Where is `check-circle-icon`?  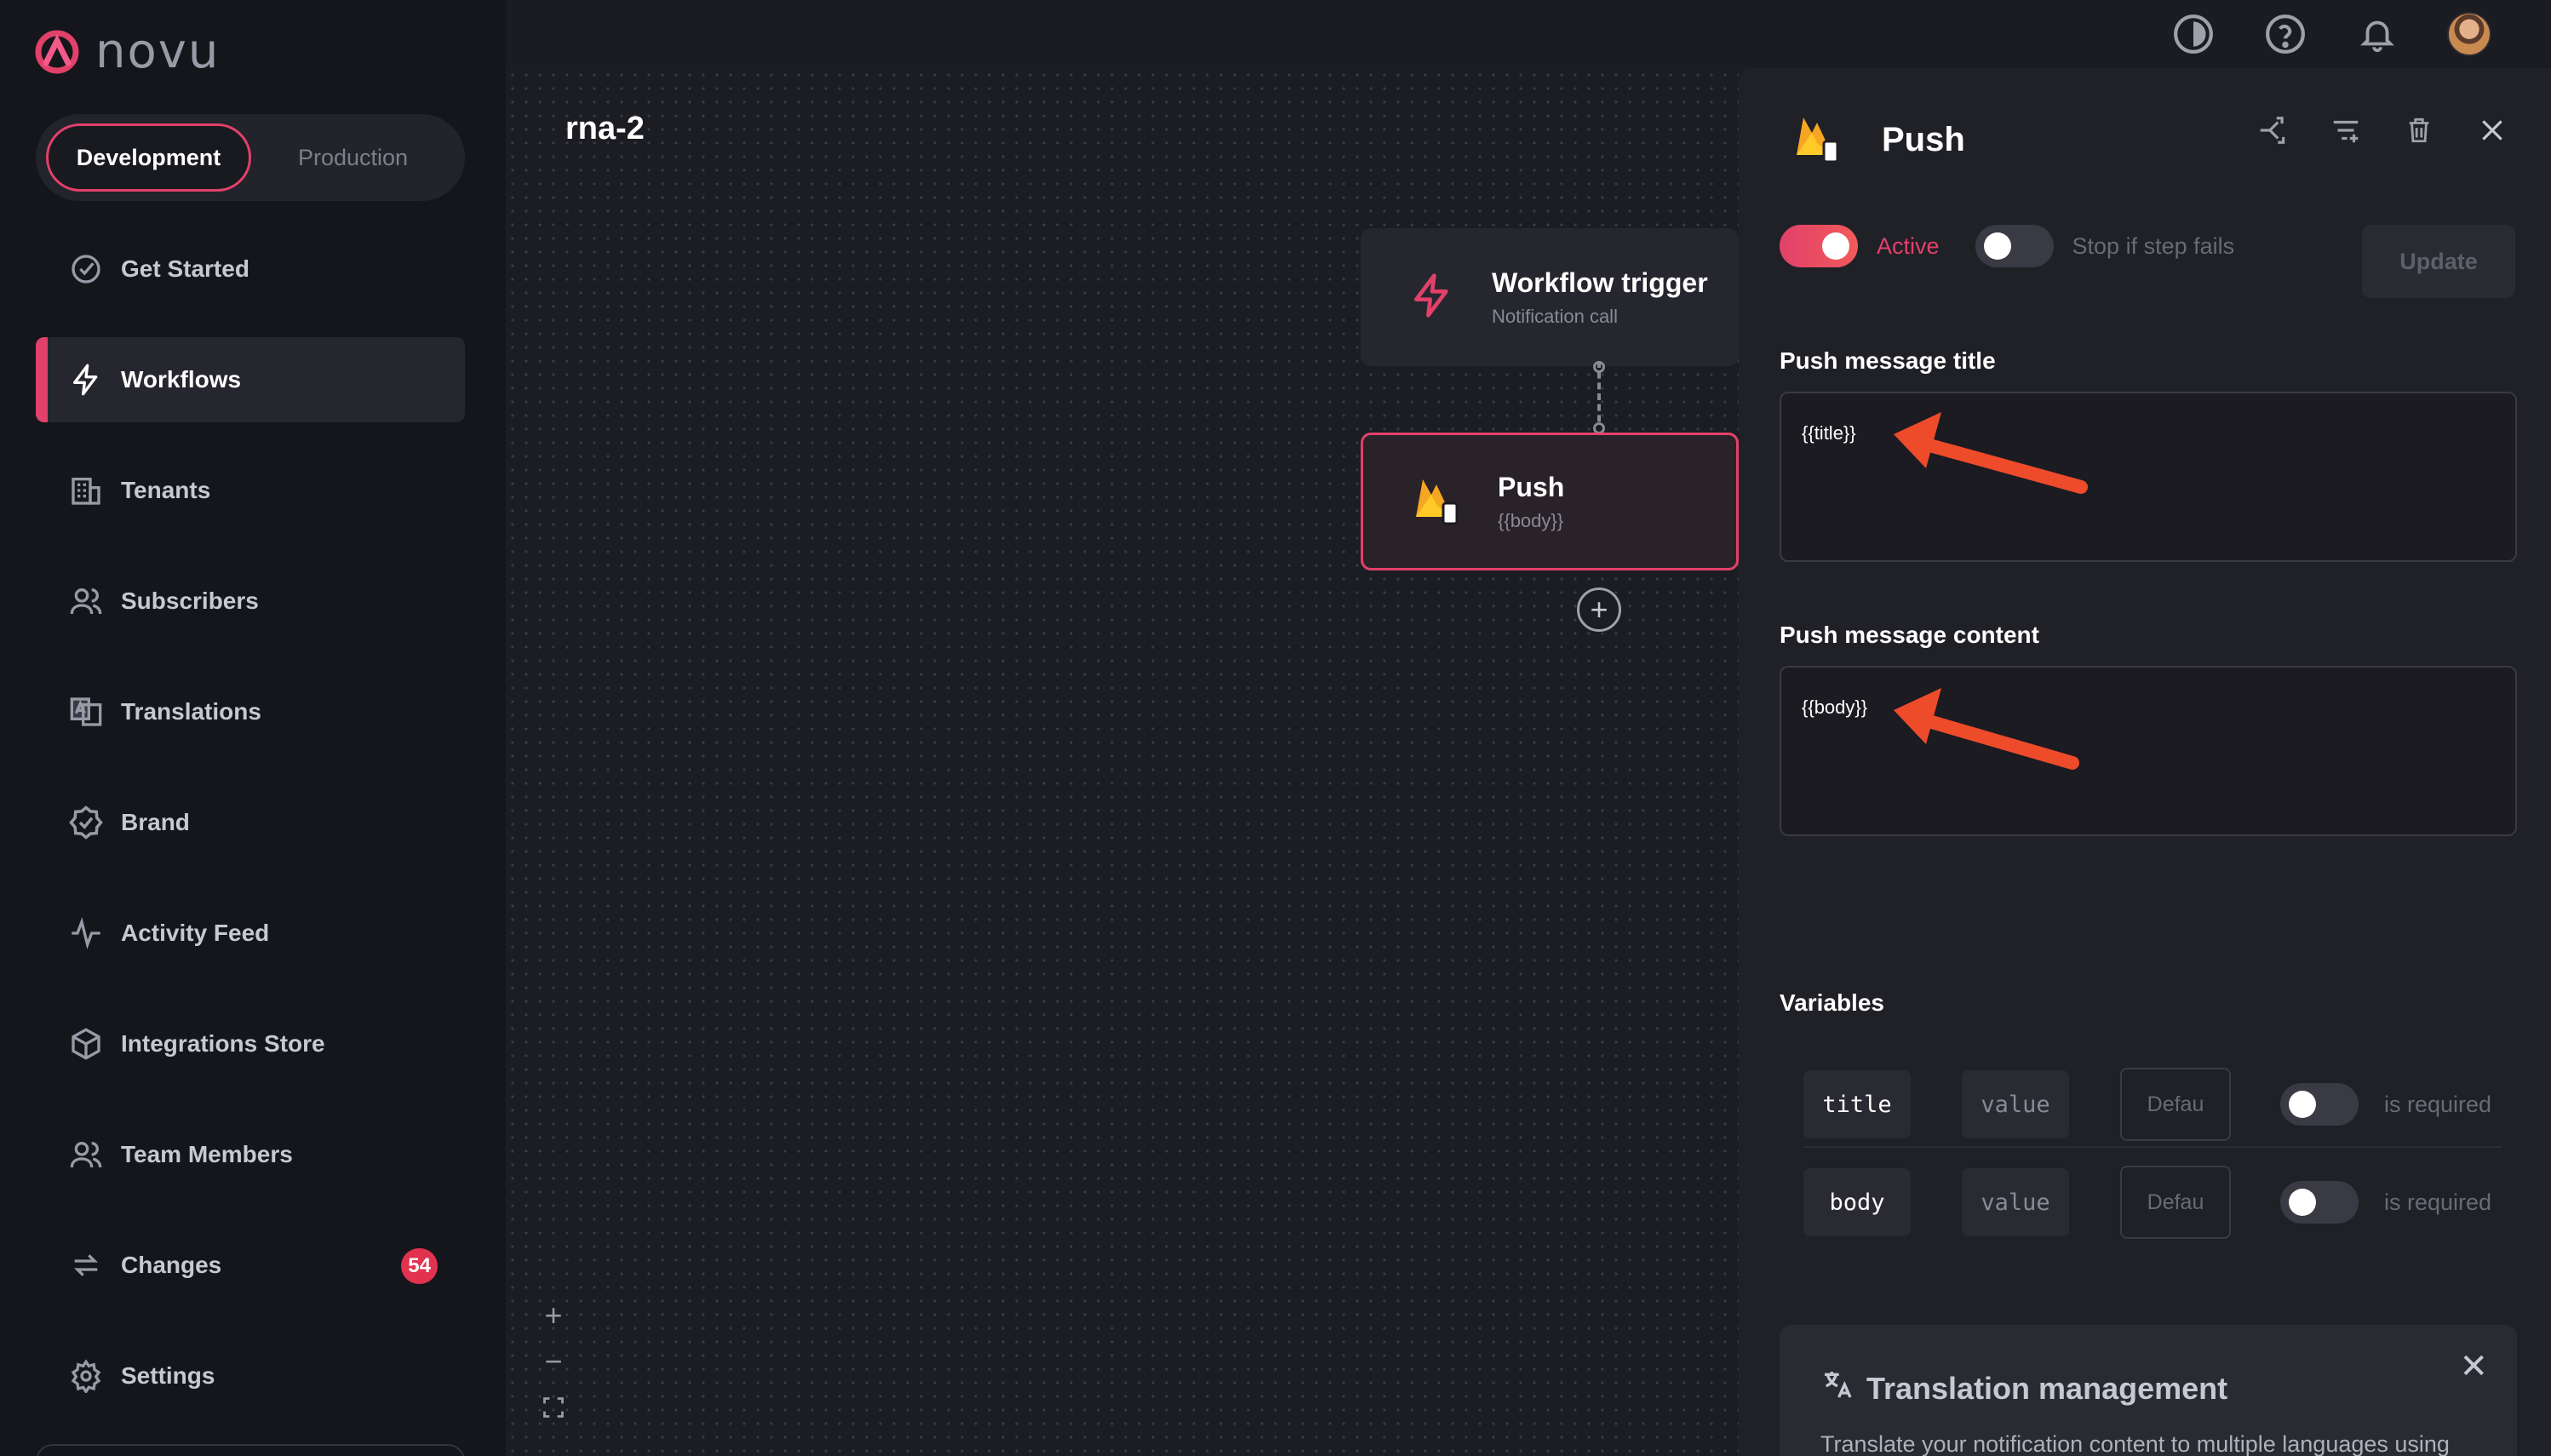
check-circle-icon is located at coordinates (86, 269).